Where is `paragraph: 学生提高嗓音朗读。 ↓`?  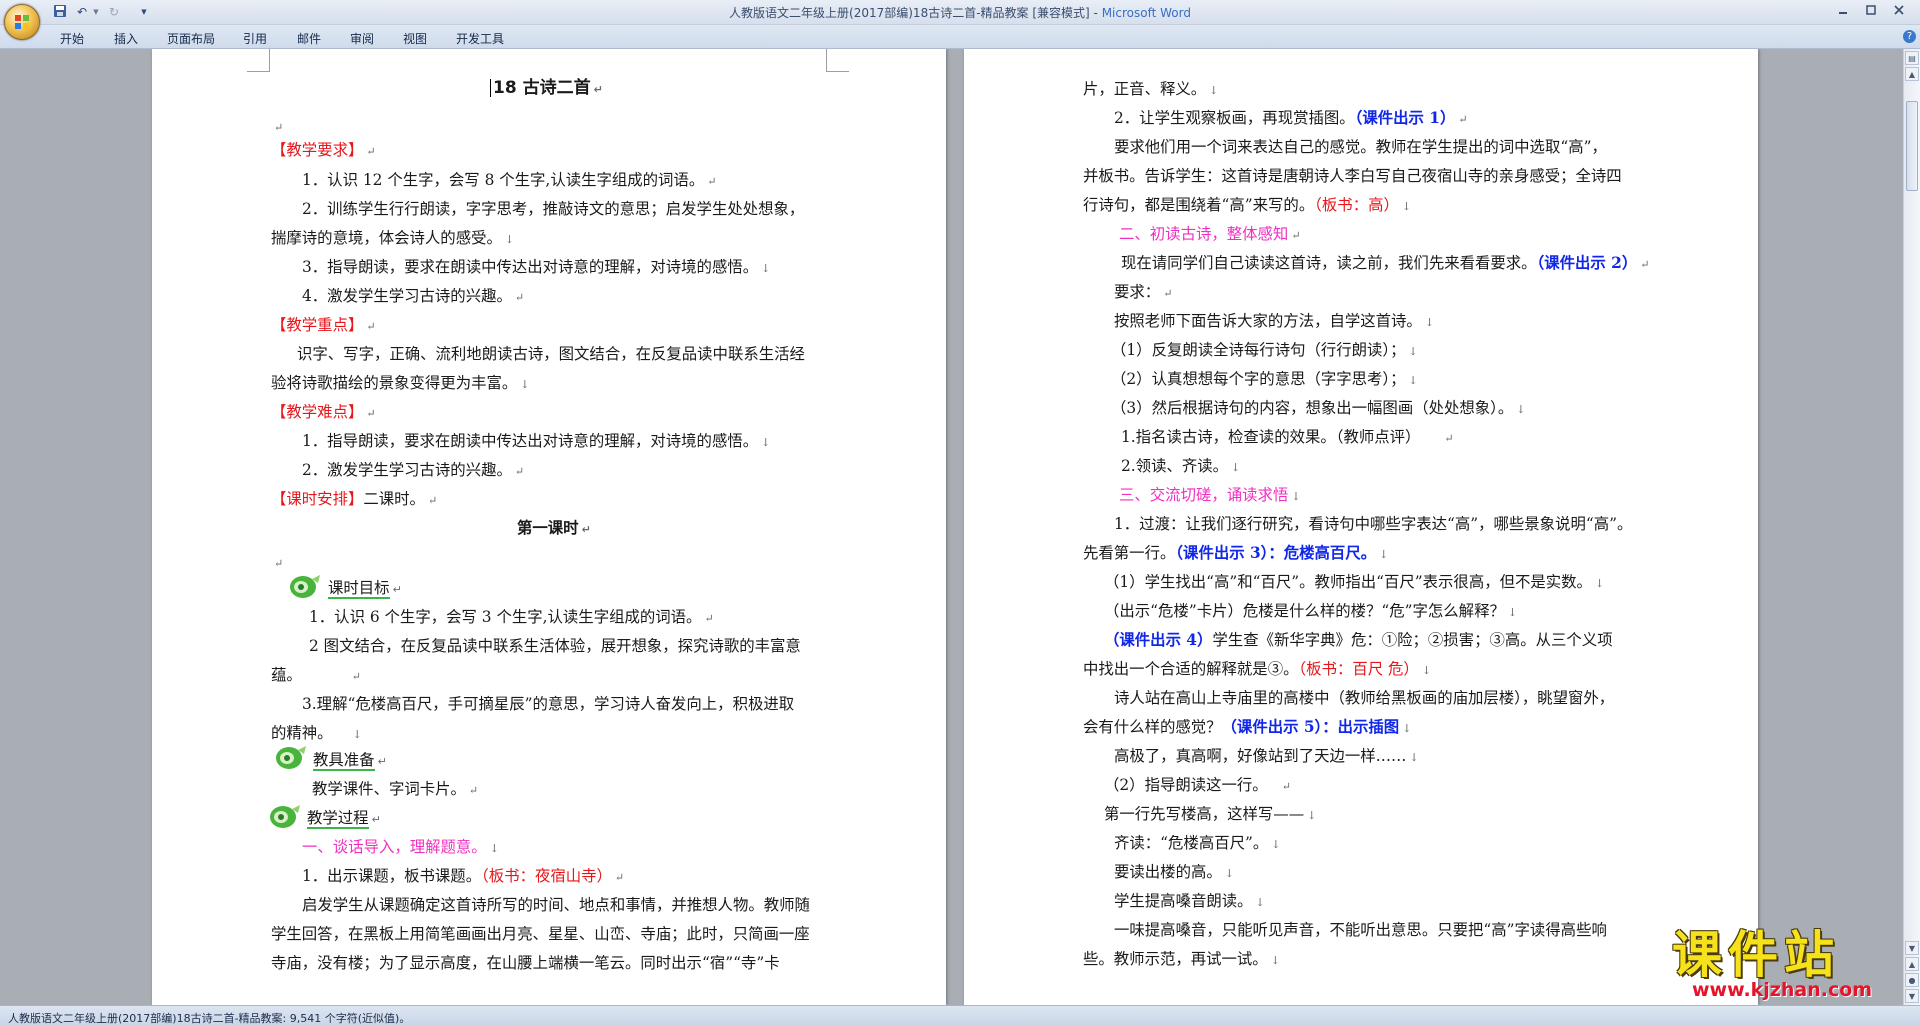
paragraph: 学生提高嗓音朗读。 ↓ is located at coordinates (1189, 901).